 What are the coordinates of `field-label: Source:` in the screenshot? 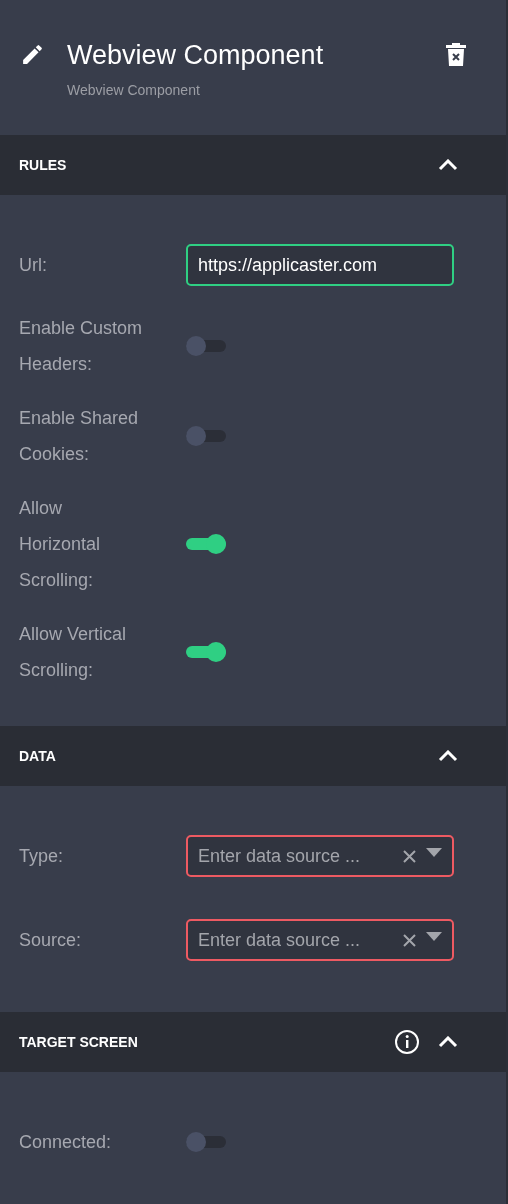 It's located at (51, 940).